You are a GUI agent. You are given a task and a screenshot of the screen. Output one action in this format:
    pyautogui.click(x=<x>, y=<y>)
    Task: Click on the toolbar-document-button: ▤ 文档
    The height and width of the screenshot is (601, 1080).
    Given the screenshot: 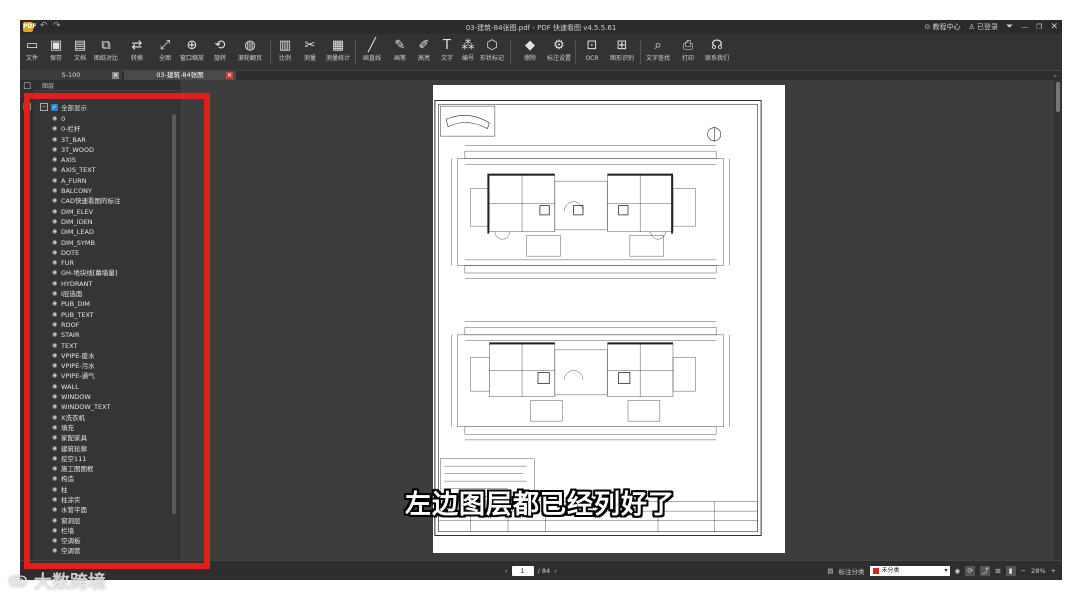 What is the action you would take?
    pyautogui.click(x=80, y=52)
    